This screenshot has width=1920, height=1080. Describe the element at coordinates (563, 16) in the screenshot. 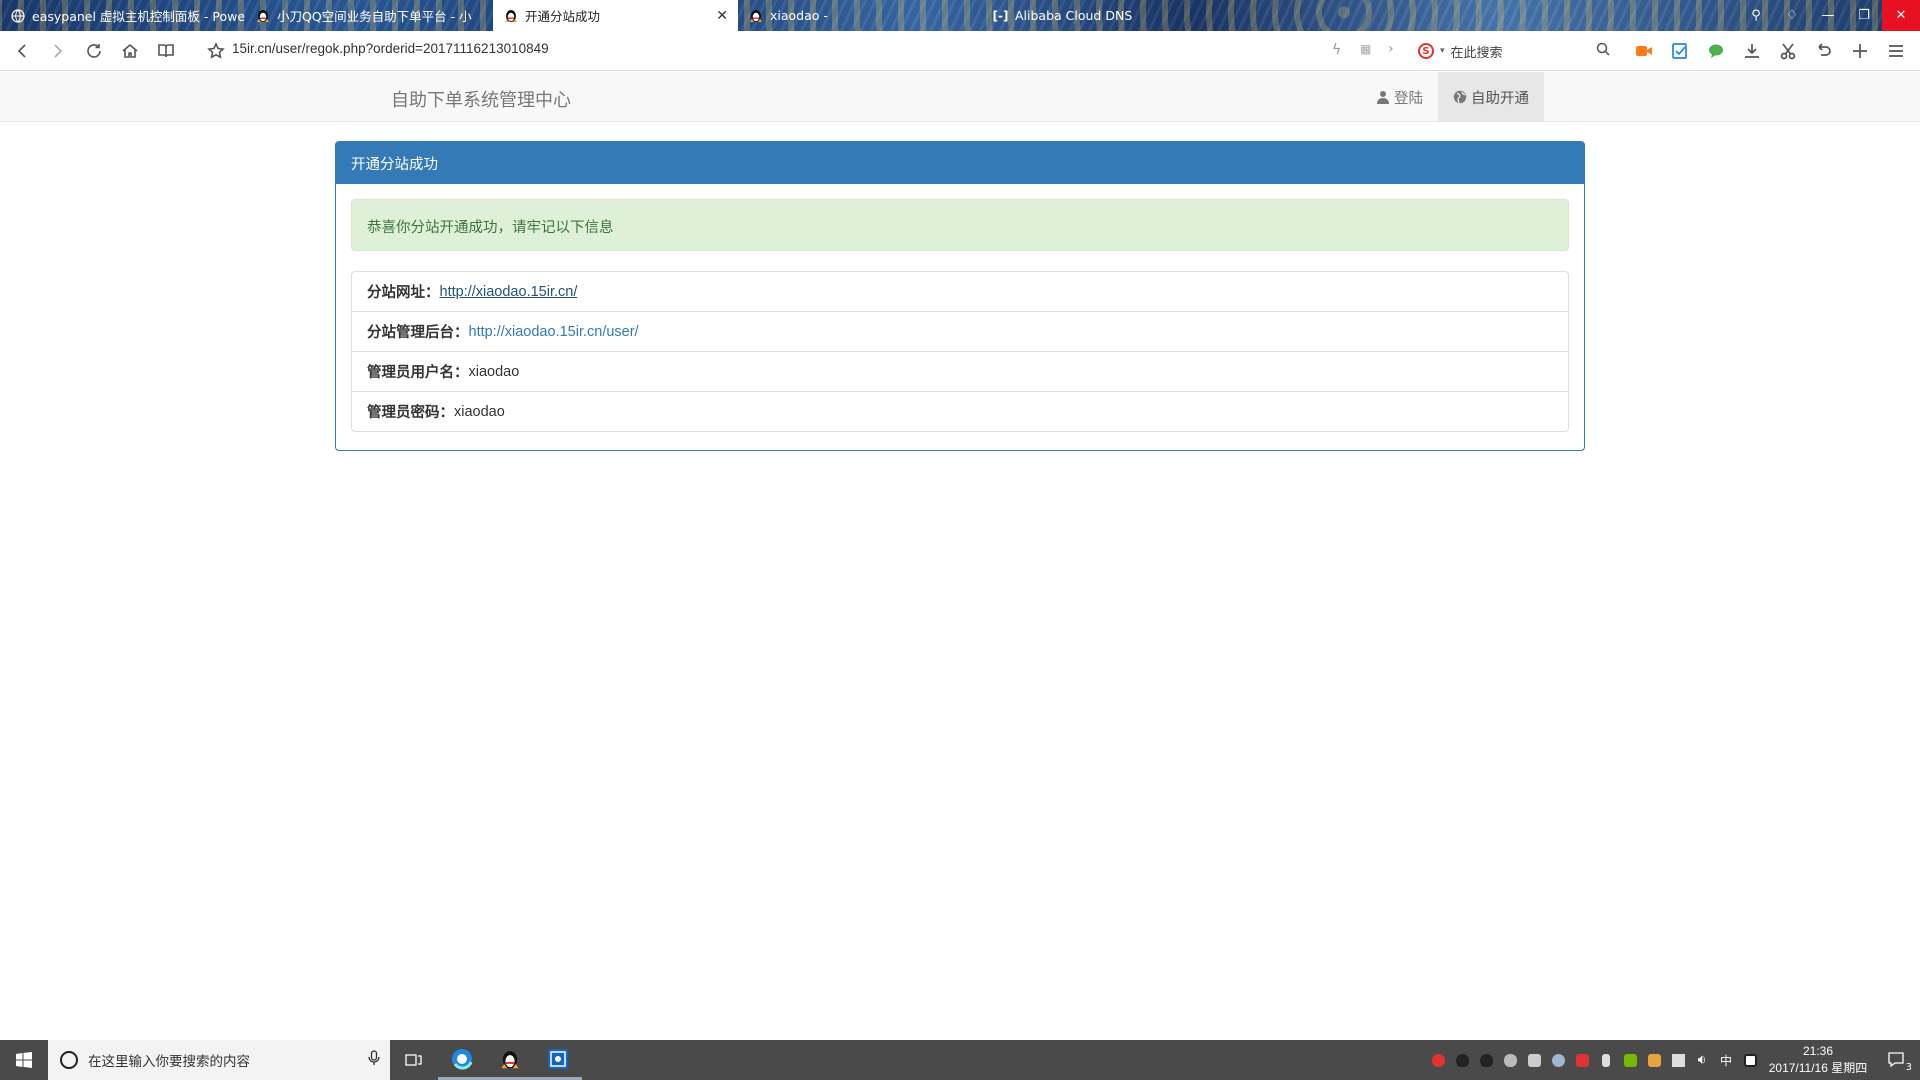

I see `tab-title: 开通分站成功` at that location.